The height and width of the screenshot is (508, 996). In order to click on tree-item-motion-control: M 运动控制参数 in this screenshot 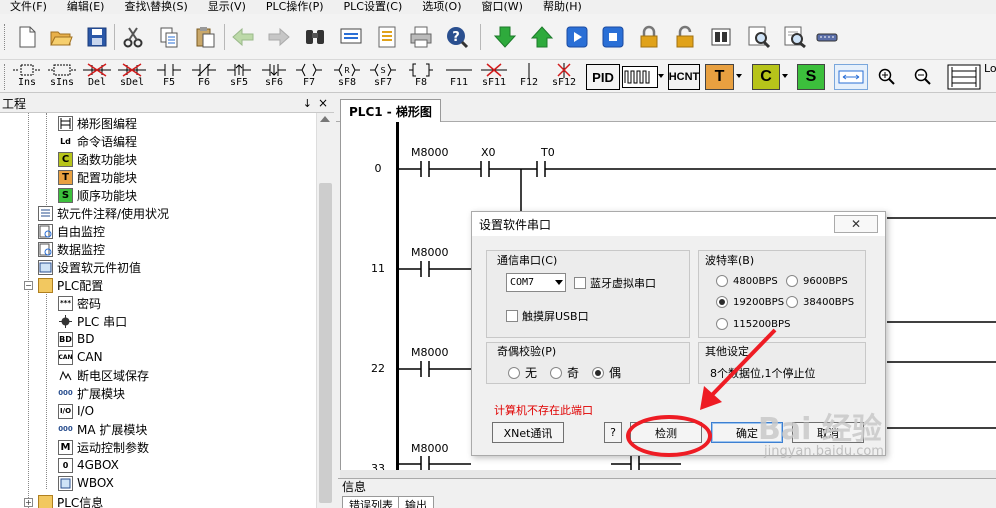, I will do `click(103, 447)`.